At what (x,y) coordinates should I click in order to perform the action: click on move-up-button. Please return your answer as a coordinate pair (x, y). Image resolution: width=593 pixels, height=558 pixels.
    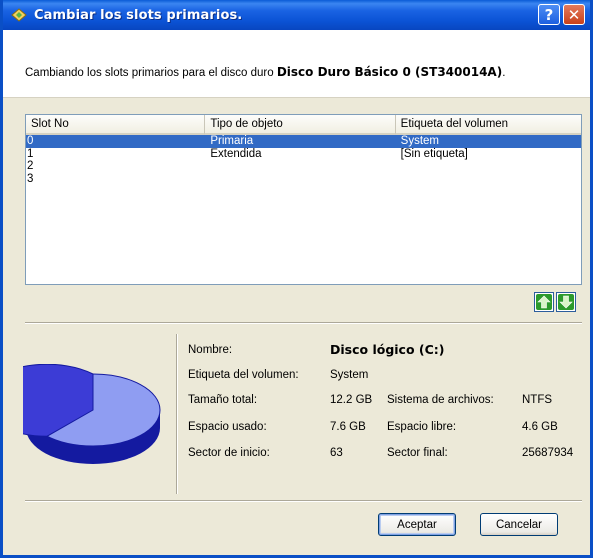
    Looking at the image, I should click on (544, 302).